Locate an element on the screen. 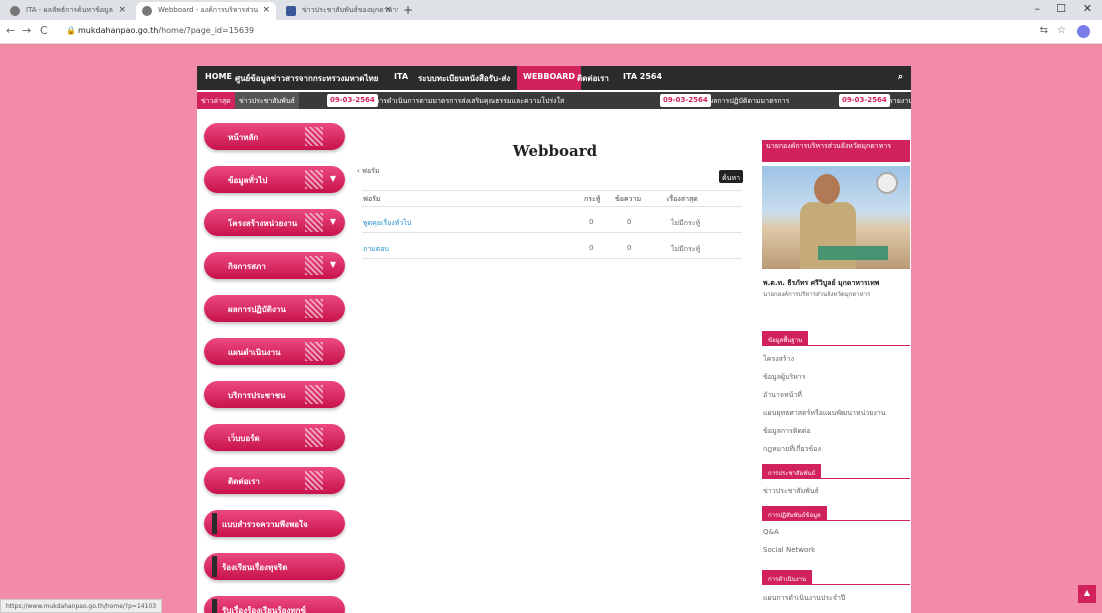 The width and height of the screenshot is (1102, 613). menu-label: หน้าหลัก is located at coordinates (243, 137).